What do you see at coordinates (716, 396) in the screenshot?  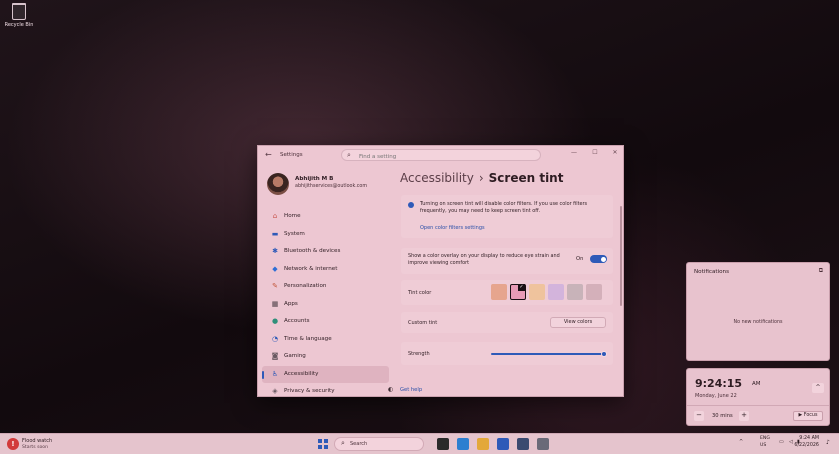 I see `clock-date: Monday, June 22` at bounding box center [716, 396].